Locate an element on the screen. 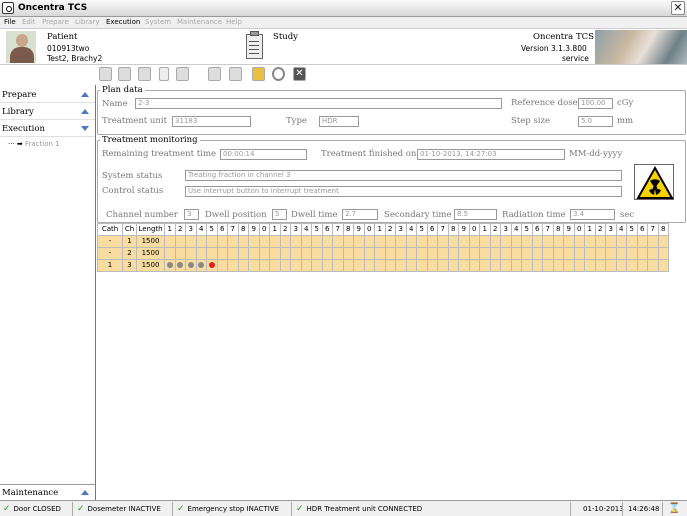 Image resolution: width=687 pixels, height=516 pixels. menu-library: Library is located at coordinates (87, 22).